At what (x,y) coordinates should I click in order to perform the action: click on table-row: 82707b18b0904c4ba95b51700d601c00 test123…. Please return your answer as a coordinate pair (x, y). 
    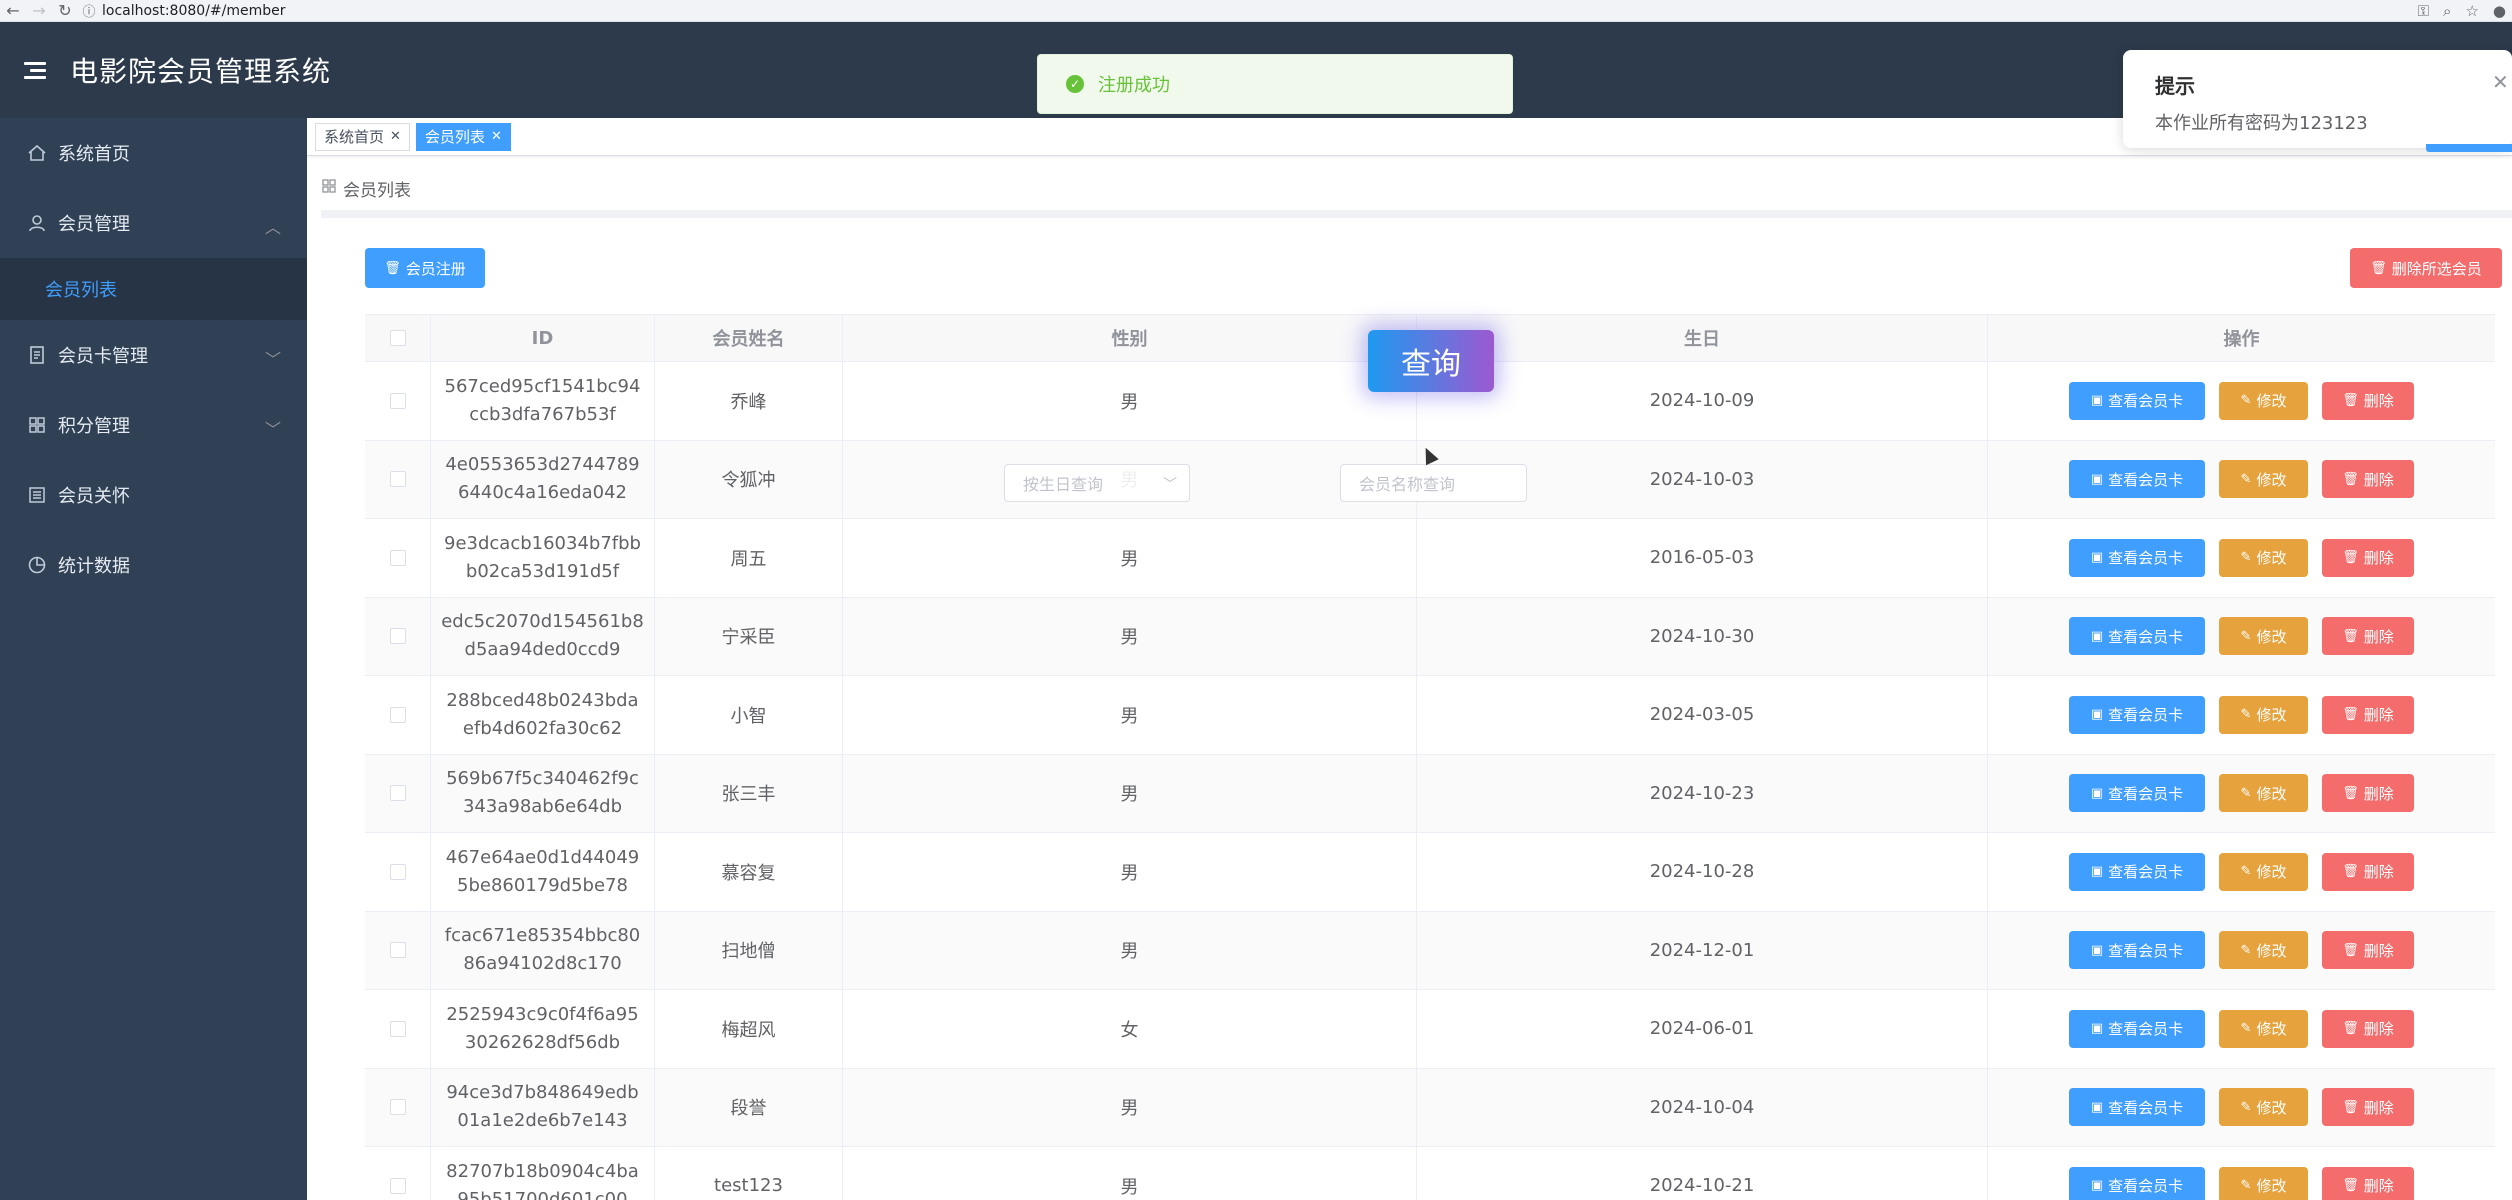
    Looking at the image, I should click on (1430, 1173).